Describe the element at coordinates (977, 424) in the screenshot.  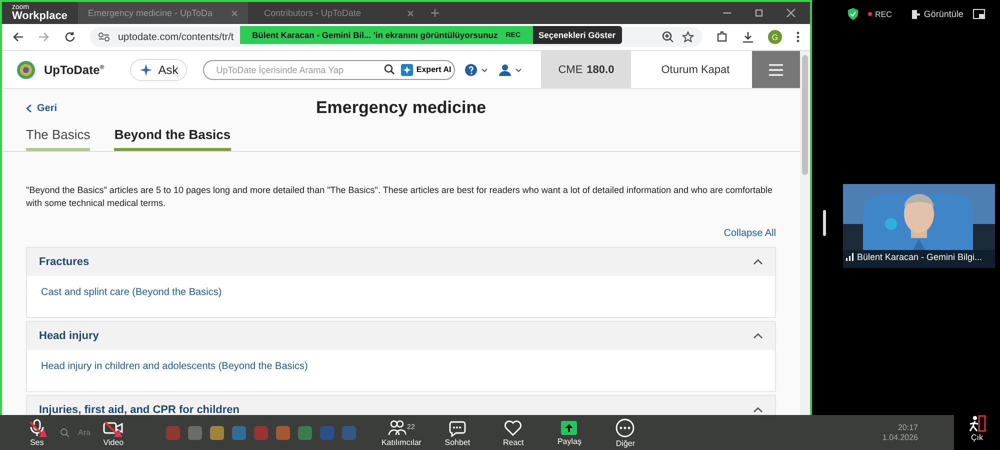
I see `exit-icon` at that location.